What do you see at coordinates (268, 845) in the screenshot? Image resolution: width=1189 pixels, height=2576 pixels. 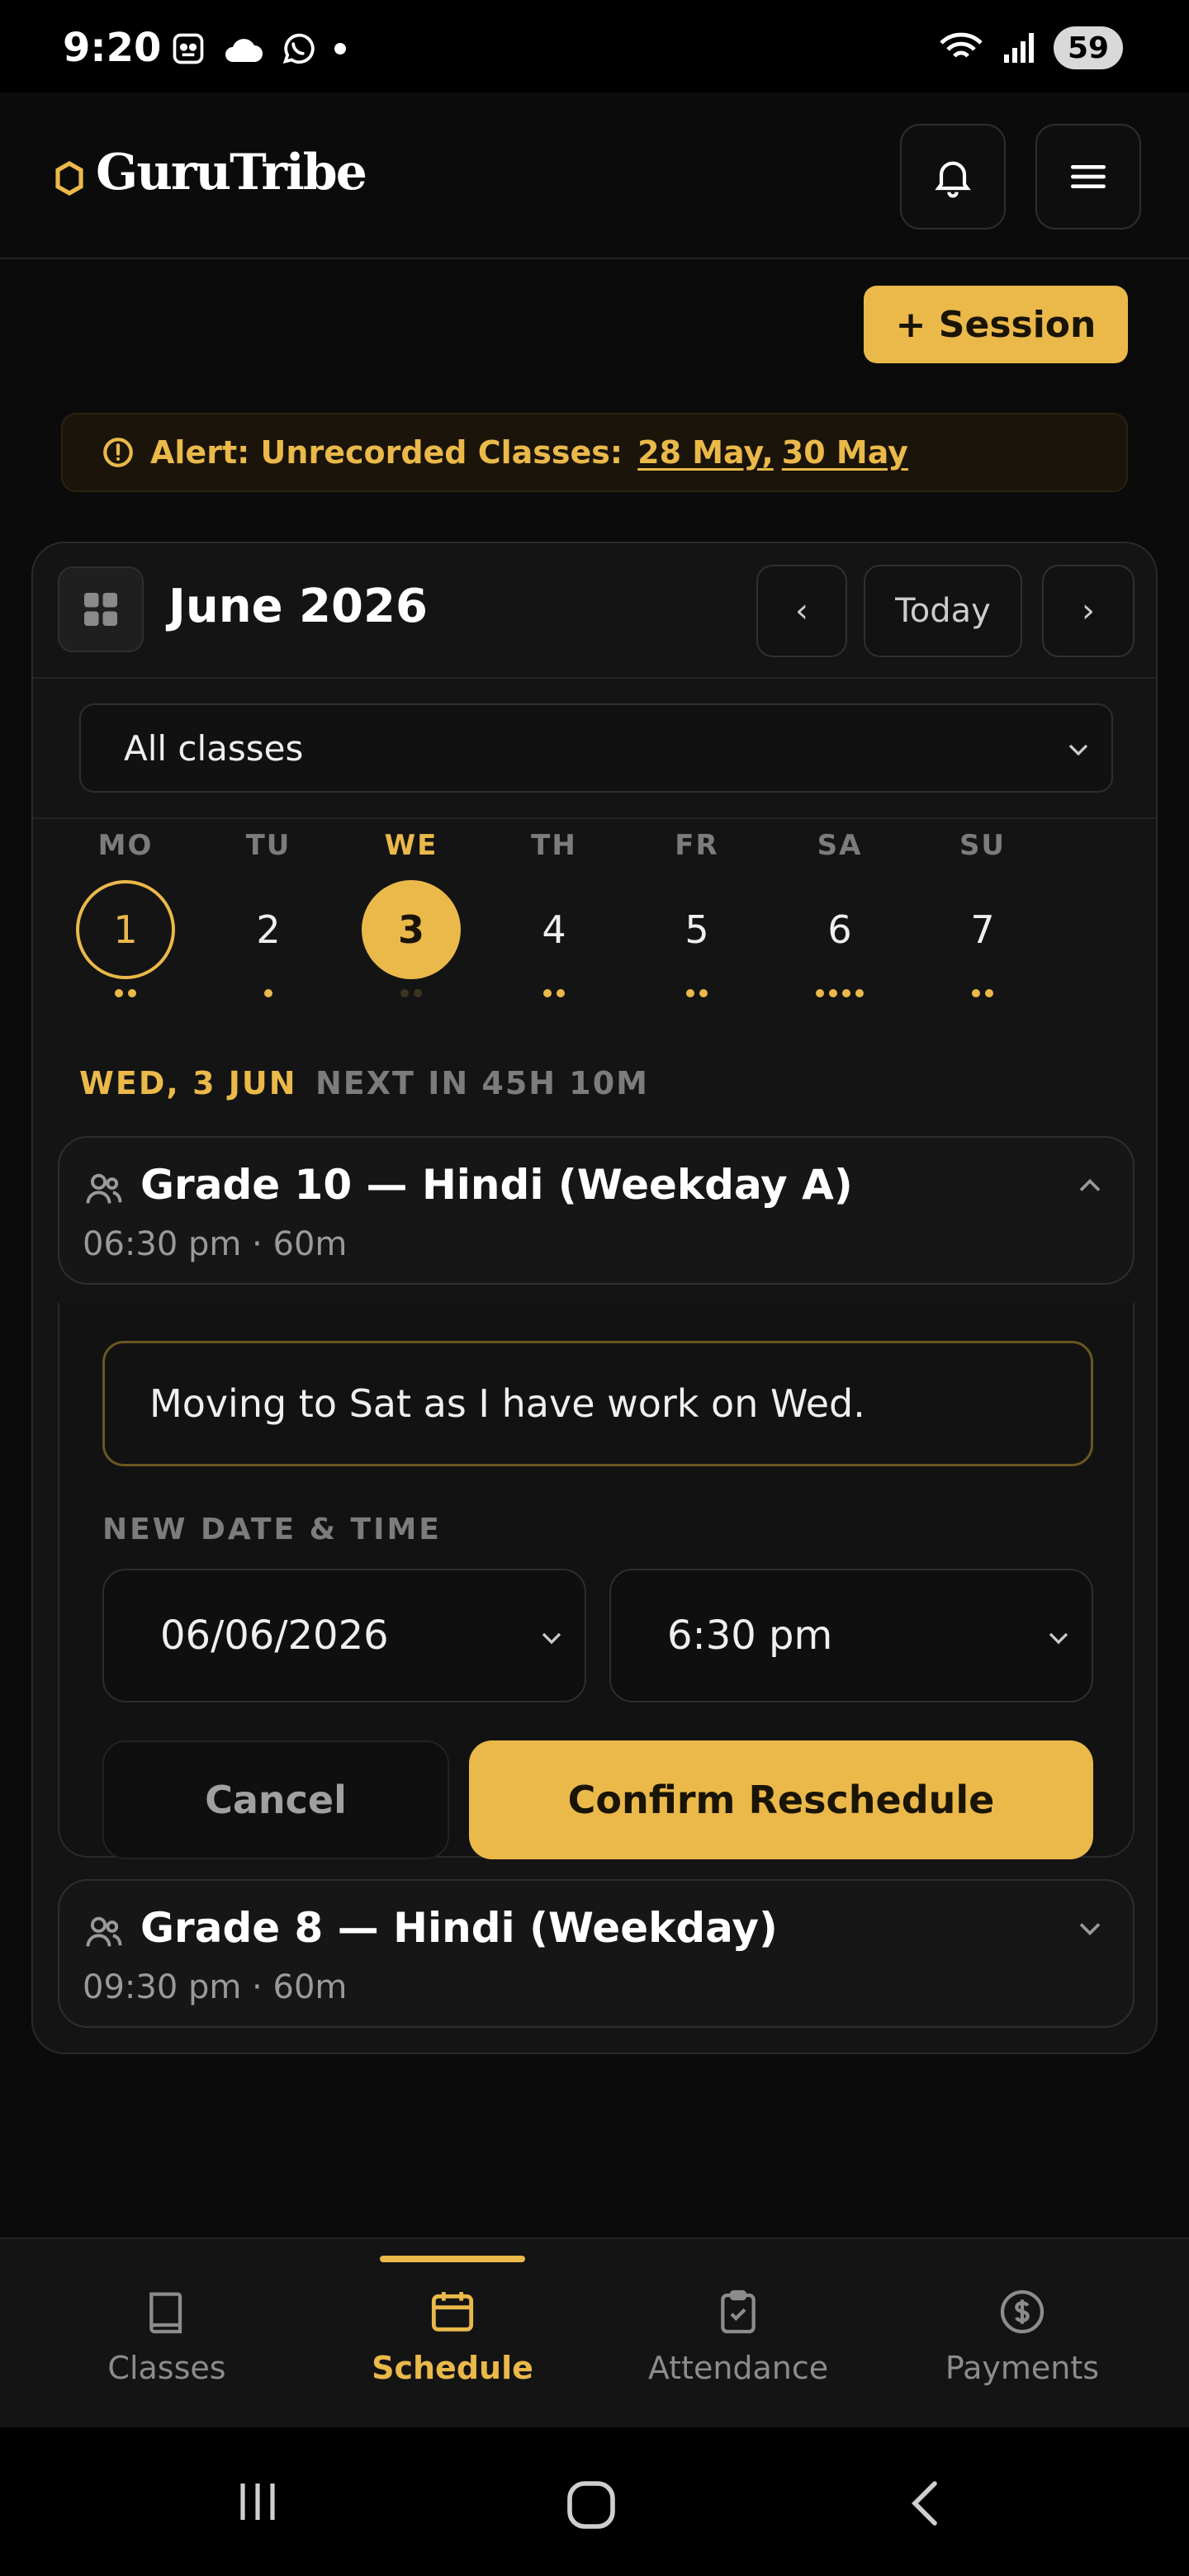 I see `day-of-week-label: TU` at bounding box center [268, 845].